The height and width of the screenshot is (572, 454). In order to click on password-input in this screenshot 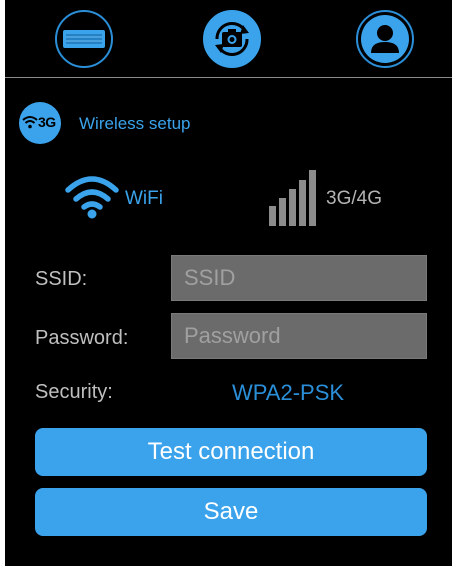, I will do `click(299, 336)`.